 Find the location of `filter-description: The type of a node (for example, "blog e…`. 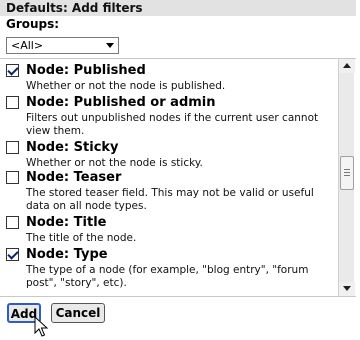

filter-description: The type of a node (for example, "blog e… is located at coordinates (167, 276).